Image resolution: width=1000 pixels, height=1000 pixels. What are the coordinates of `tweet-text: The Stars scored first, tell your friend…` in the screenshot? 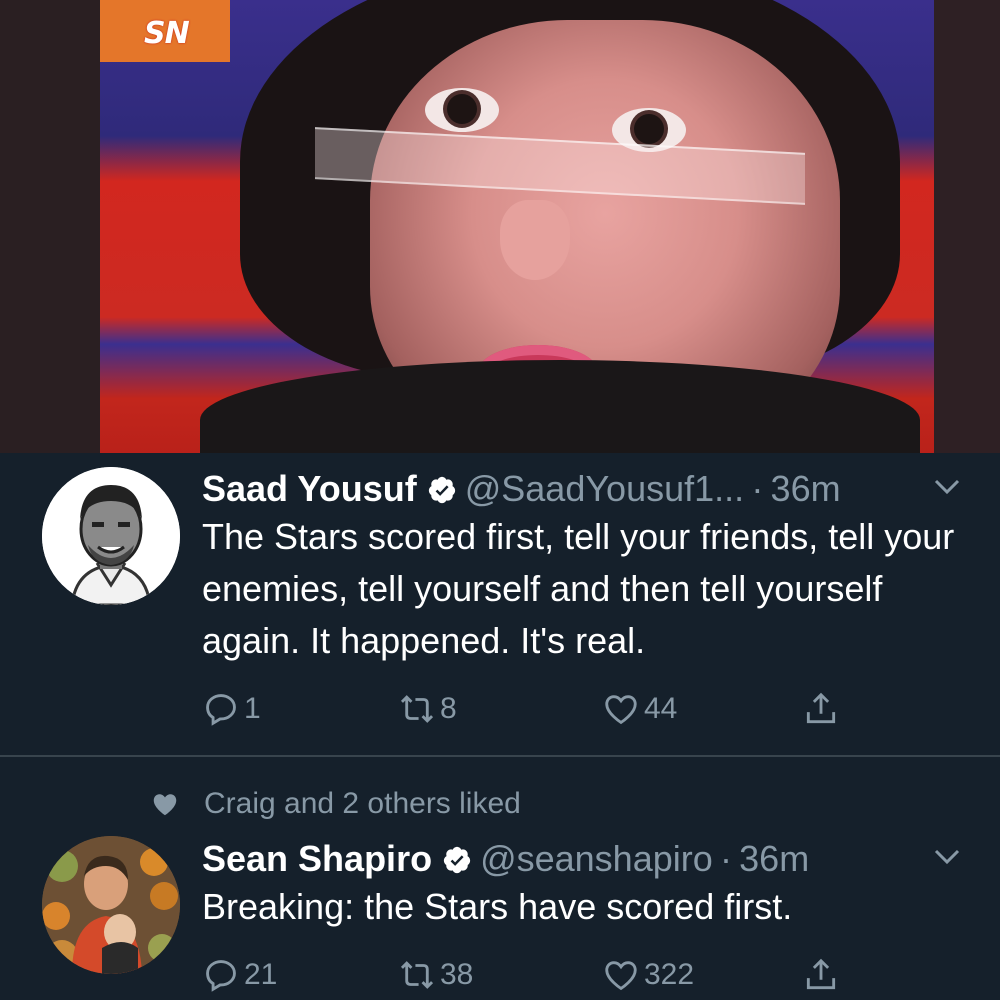 It's located at (578, 588).